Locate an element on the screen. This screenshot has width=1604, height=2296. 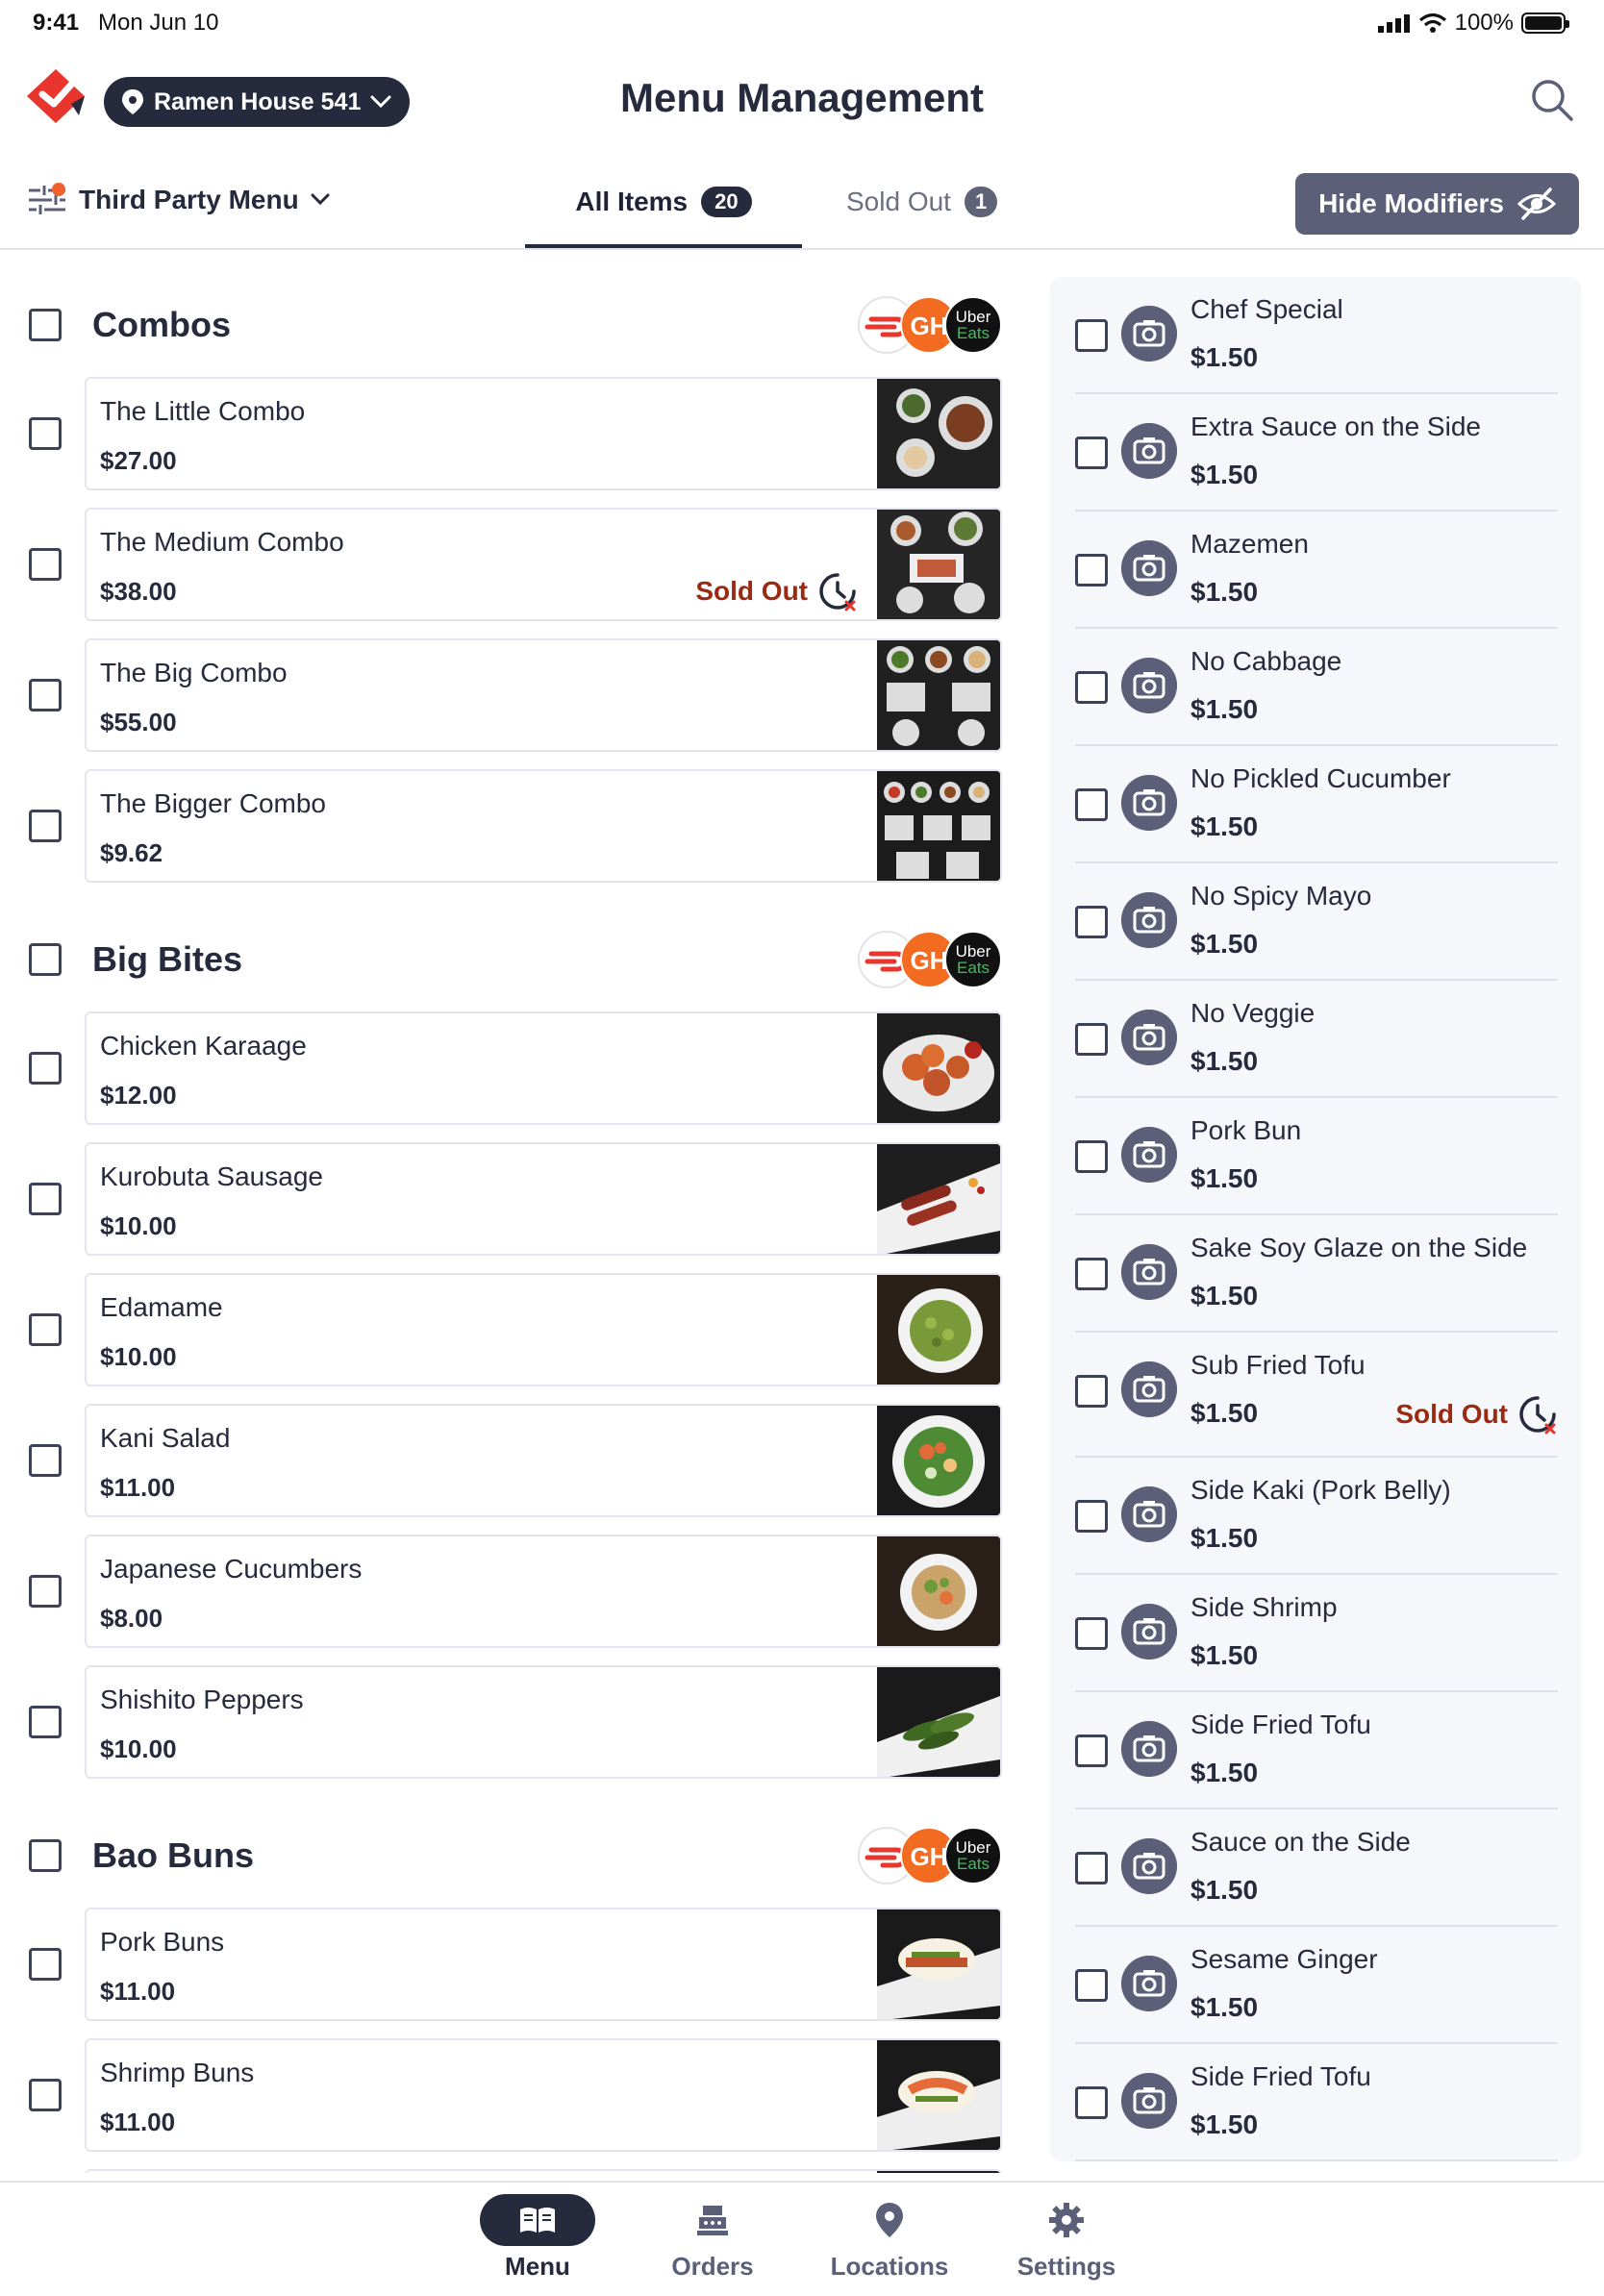
menu-item-row: The Bigger Combo $9.62 is located at coordinates (515, 826).